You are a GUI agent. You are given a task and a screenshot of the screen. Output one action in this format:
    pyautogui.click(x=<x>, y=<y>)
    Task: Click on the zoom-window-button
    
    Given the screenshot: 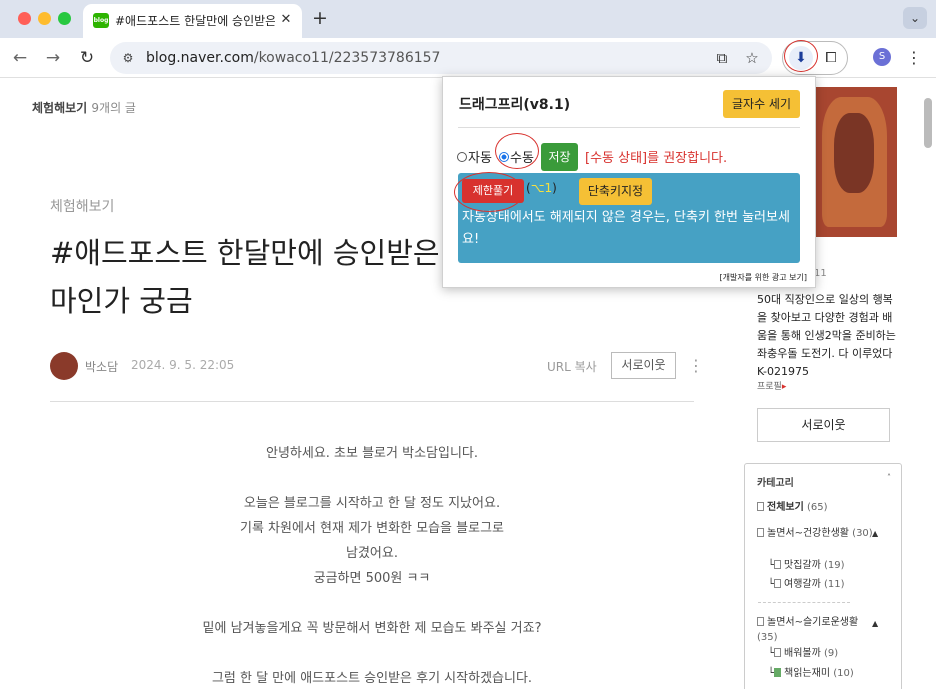 What is the action you would take?
    pyautogui.click(x=64, y=18)
    